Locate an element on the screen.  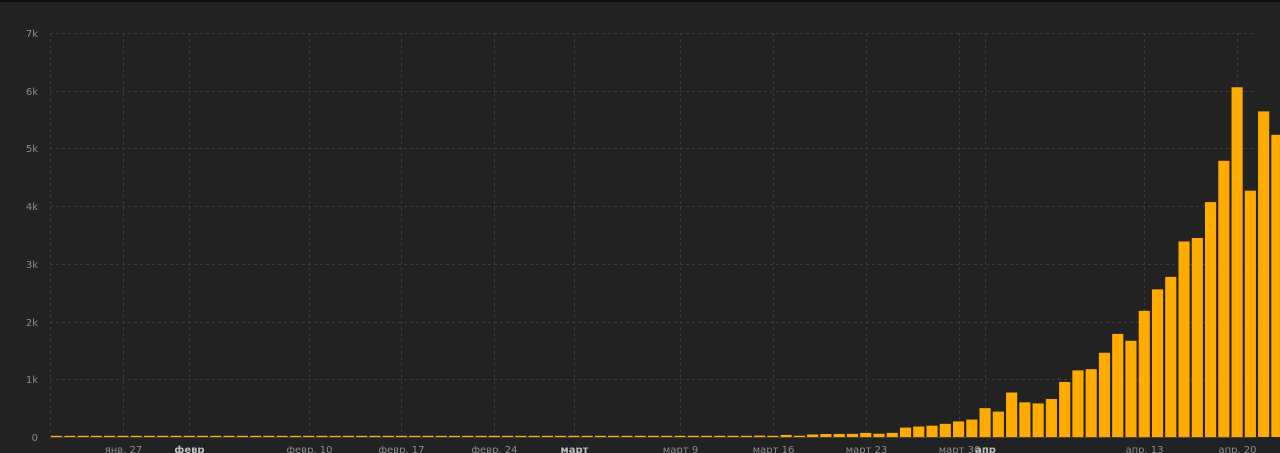
x-tick-label: март 9 is located at coordinates (680, 449).